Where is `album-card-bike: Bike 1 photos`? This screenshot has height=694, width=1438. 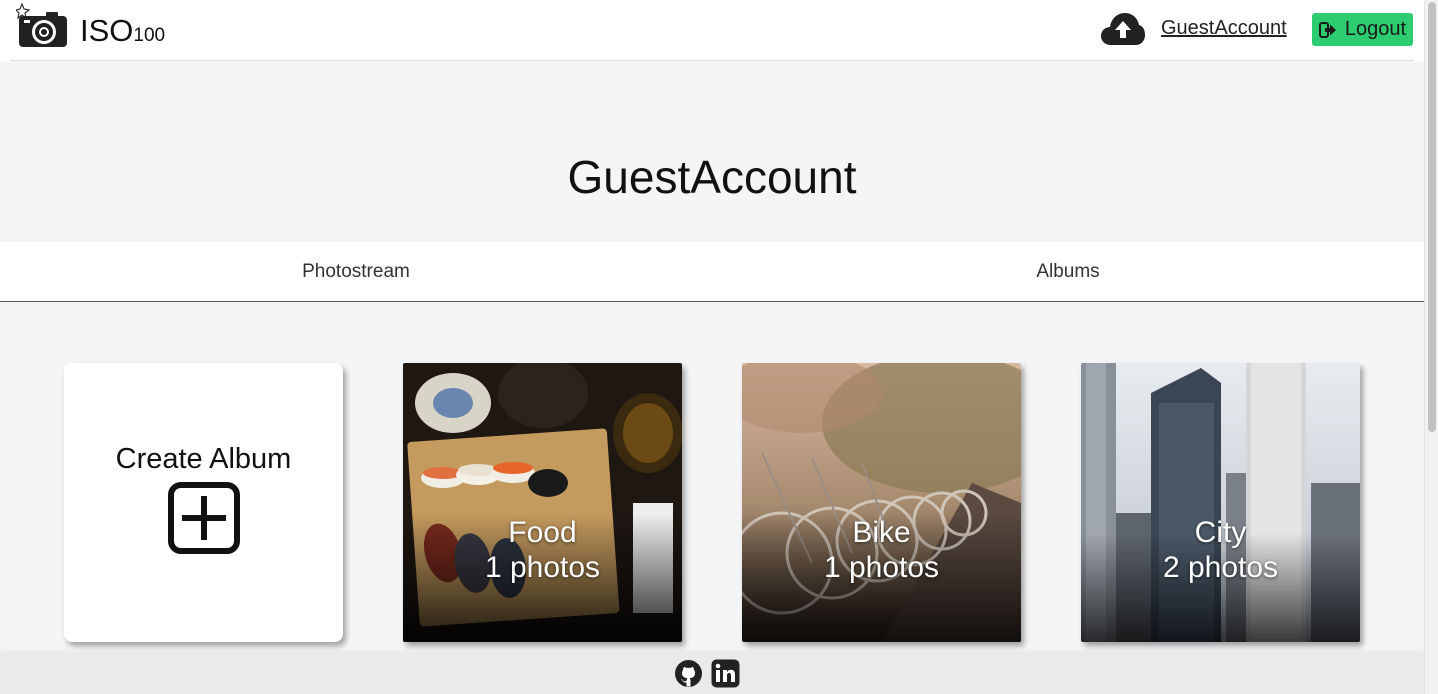 album-card-bike: Bike 1 photos is located at coordinates (881, 502).